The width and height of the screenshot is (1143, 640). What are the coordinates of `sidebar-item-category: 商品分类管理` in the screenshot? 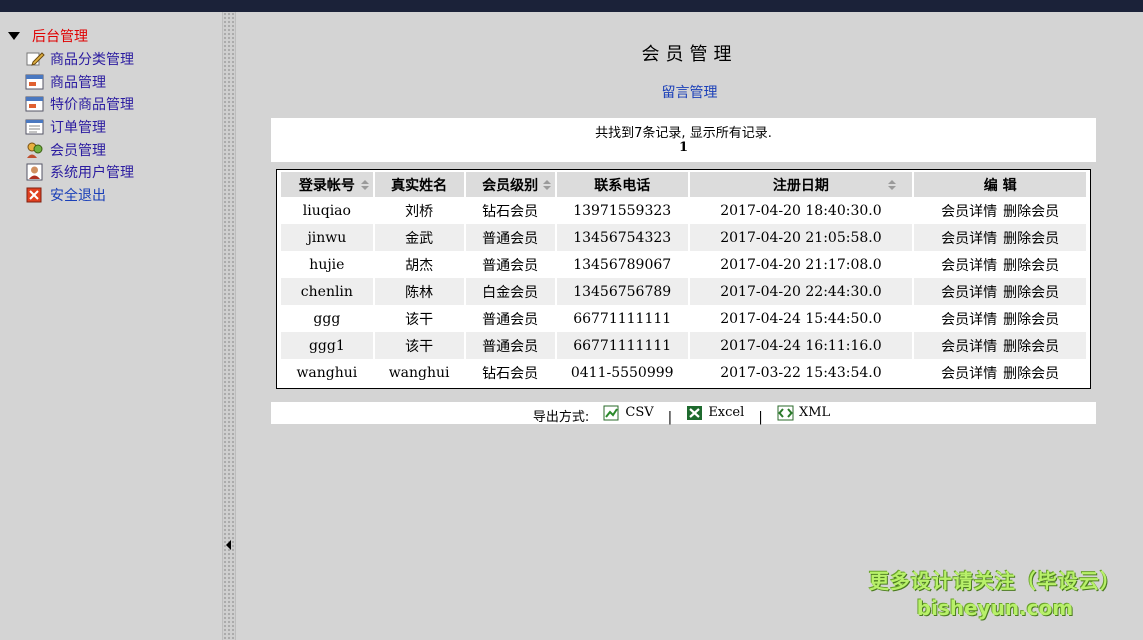 It's located at (79, 59).